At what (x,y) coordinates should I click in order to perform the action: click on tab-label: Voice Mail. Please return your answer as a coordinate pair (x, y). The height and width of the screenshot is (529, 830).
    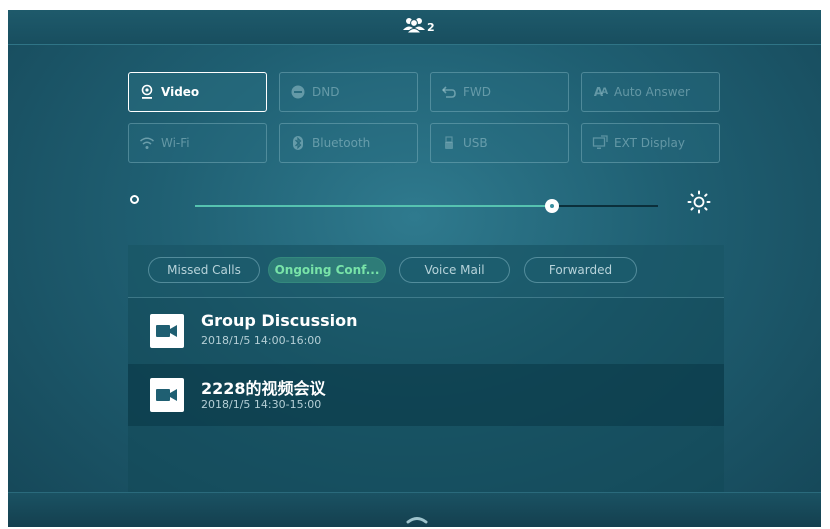
    Looking at the image, I should click on (454, 270).